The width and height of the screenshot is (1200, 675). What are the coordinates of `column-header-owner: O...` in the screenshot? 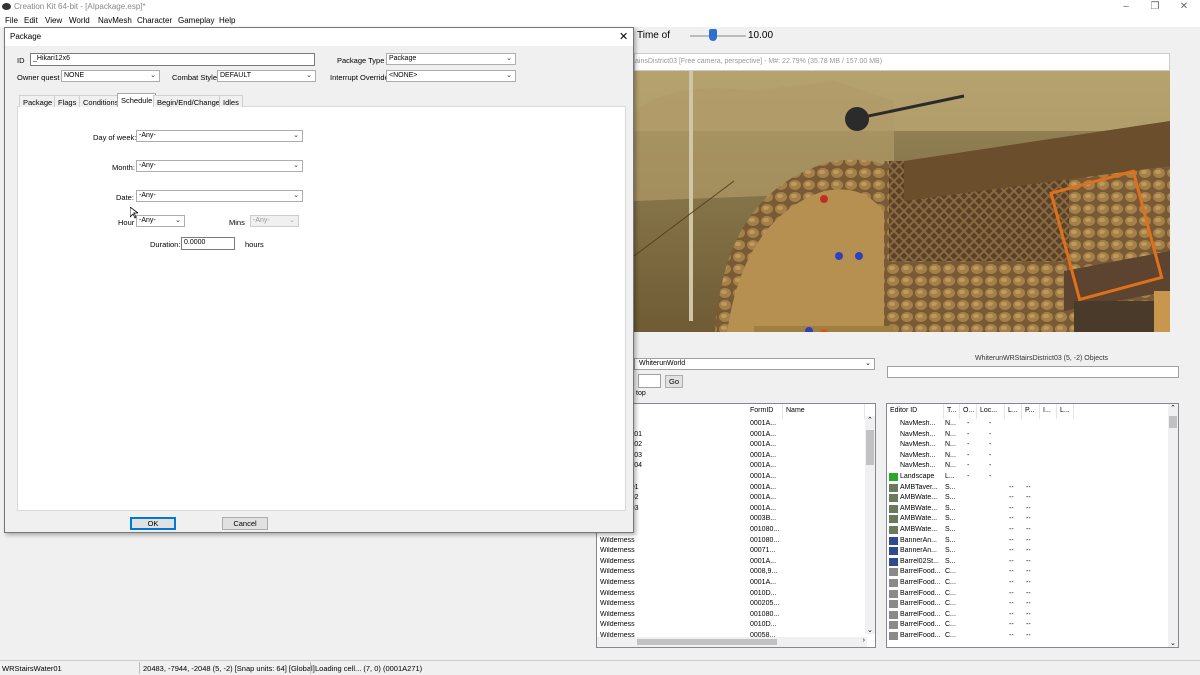 It's located at (968, 411).